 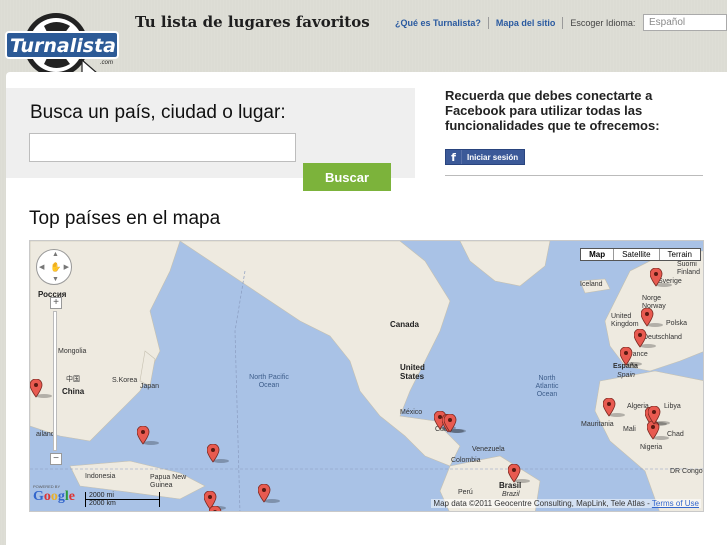 I want to click on label-mauritania: Mauritania, so click(x=597, y=424).